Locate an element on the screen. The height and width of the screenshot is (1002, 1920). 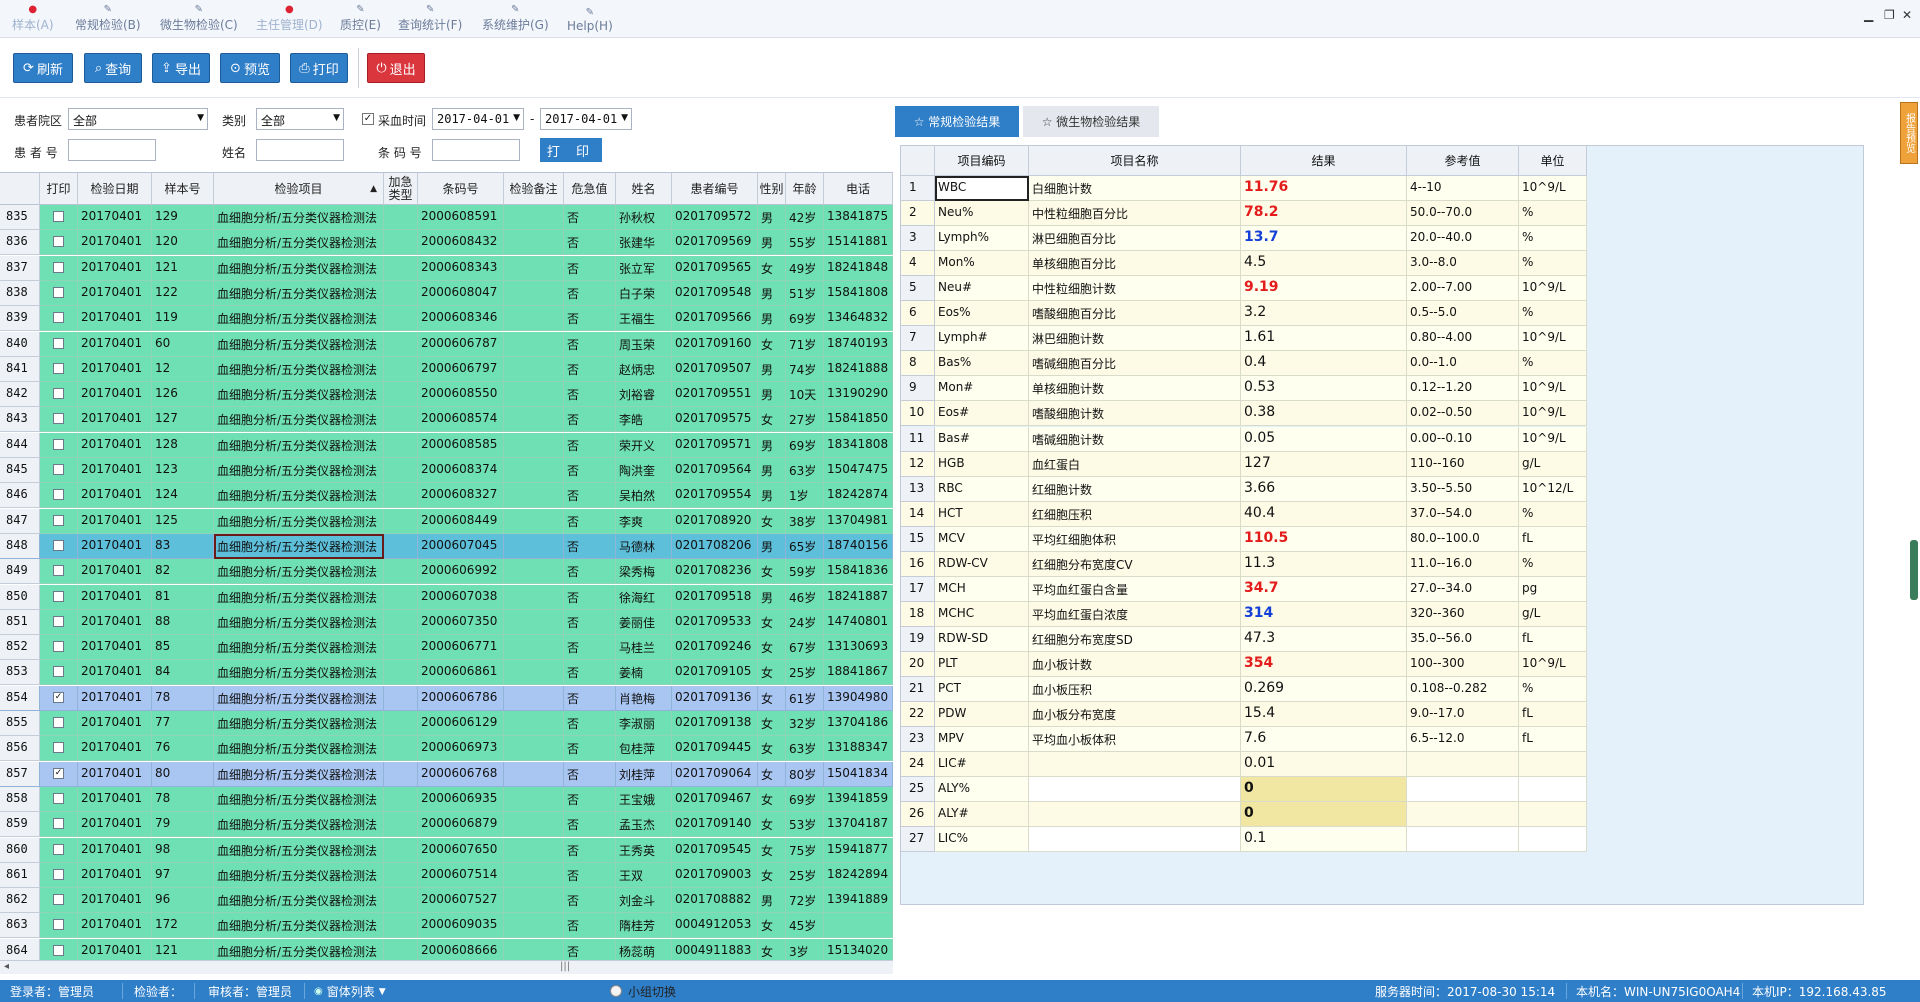
cell-sample: 84 is located at coordinates (183, 673).